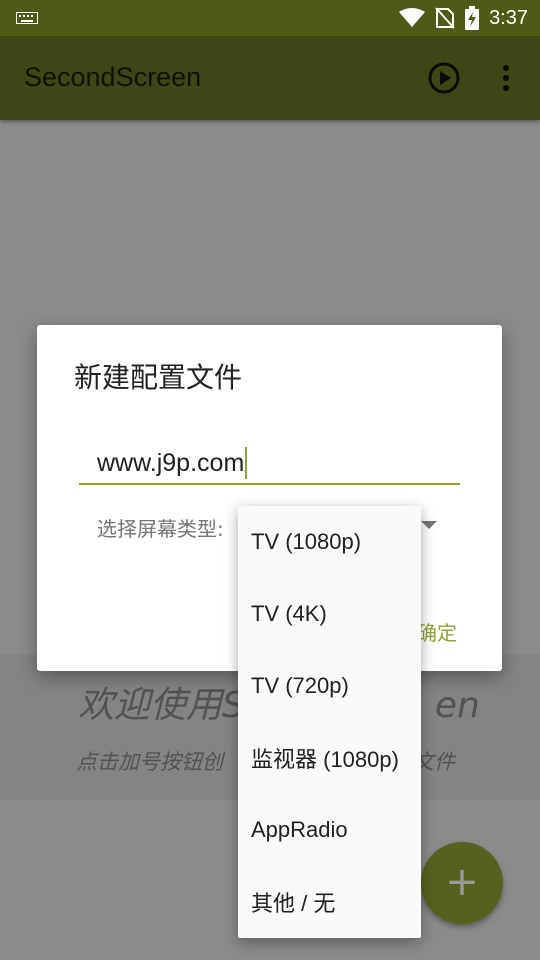 The height and width of the screenshot is (960, 540). Describe the element at coordinates (329, 902) in the screenshot. I see `dropdown-option-other-none: 其他 / 无` at that location.